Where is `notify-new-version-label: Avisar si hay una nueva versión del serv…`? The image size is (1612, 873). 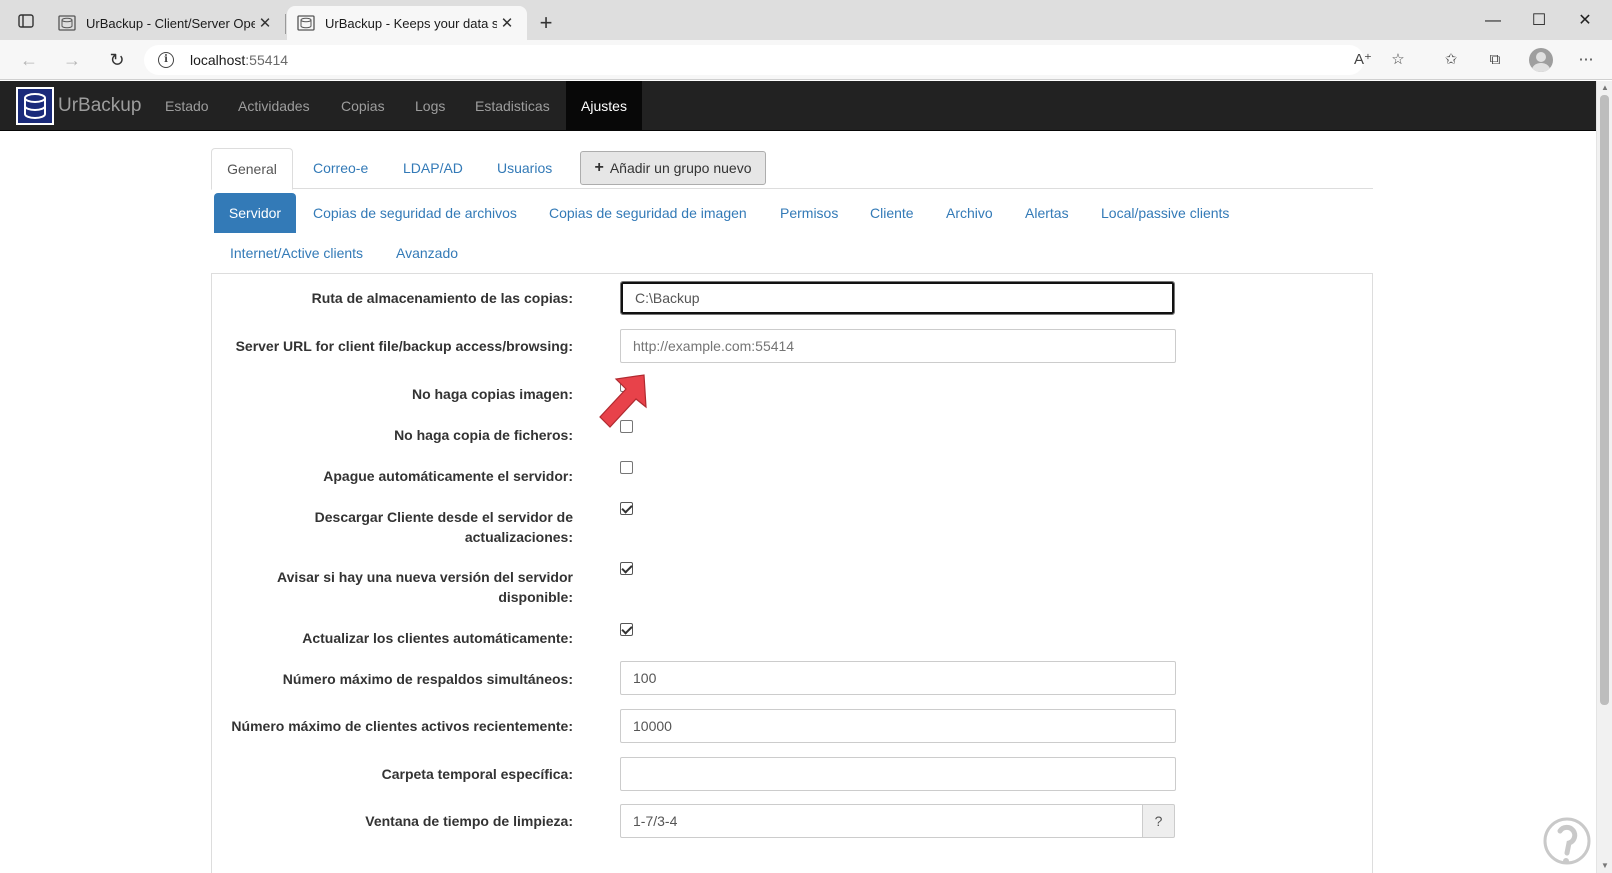
notify-new-version-label: Avisar si hay una nueva versión del serv… is located at coordinates (425, 587).